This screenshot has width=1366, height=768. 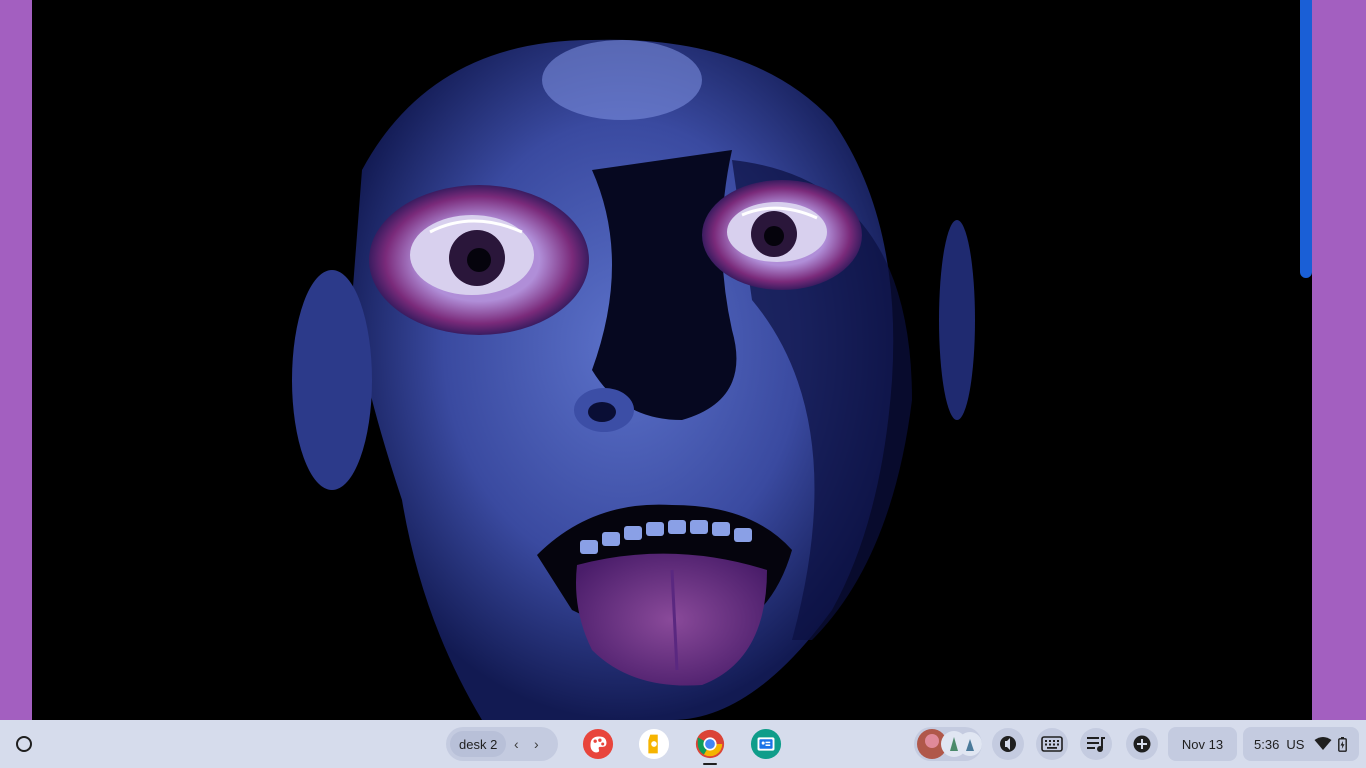 I want to click on add-button, so click(x=1142, y=744).